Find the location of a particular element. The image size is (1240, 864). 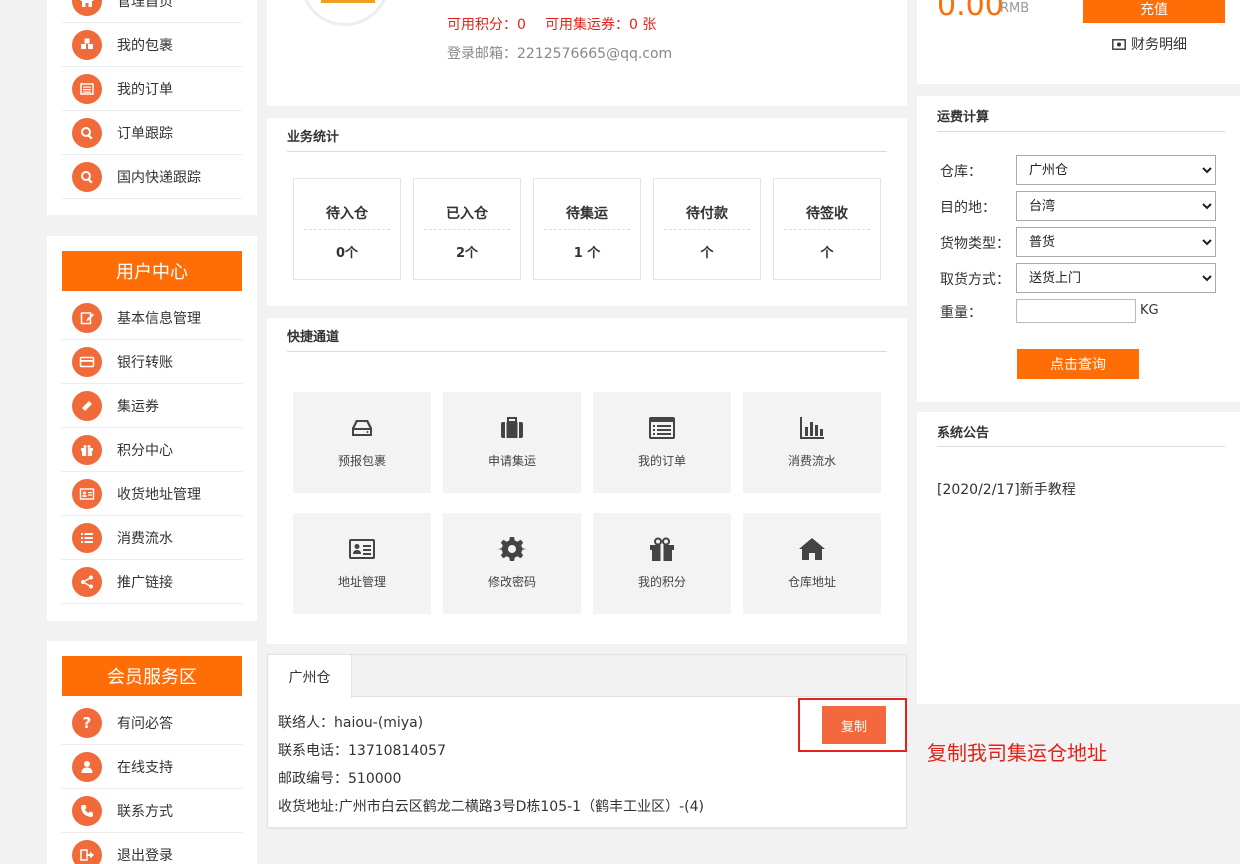

quick-label: 预报包裹 is located at coordinates (361, 461).